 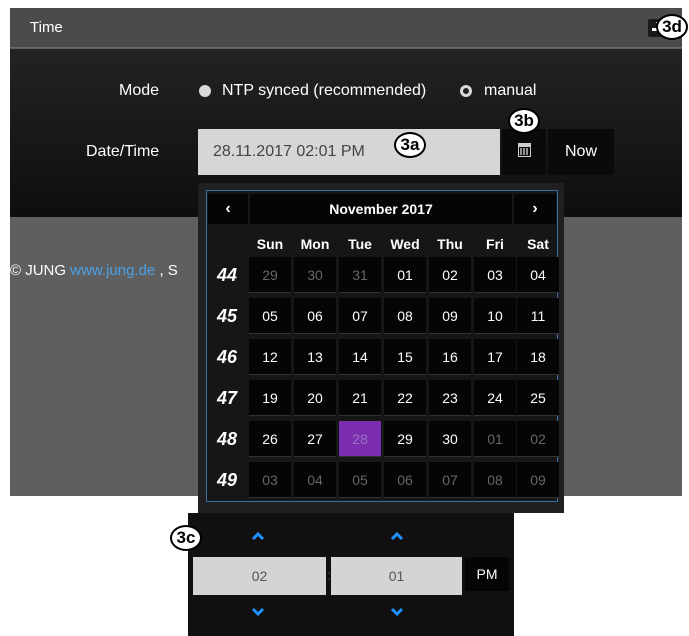 I want to click on week-number: 47, so click(x=227, y=398).